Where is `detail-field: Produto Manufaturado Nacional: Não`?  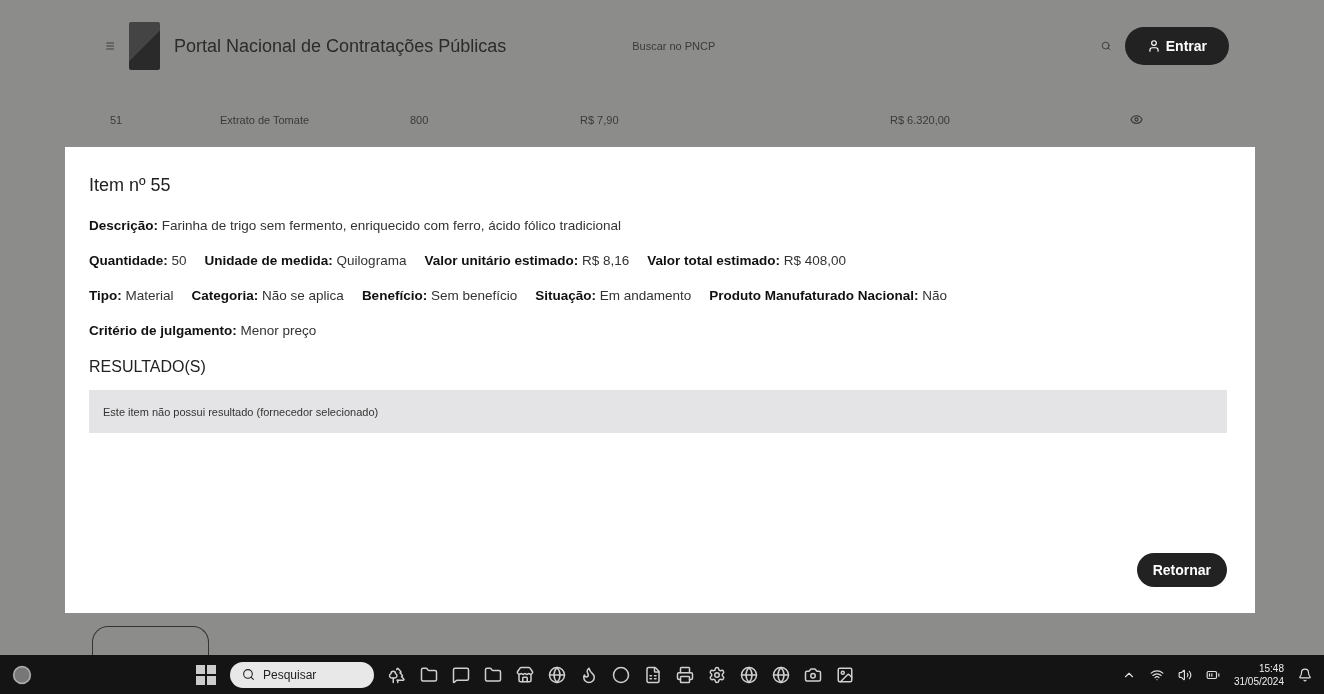
detail-field: Produto Manufaturado Nacional: Não is located at coordinates (828, 295).